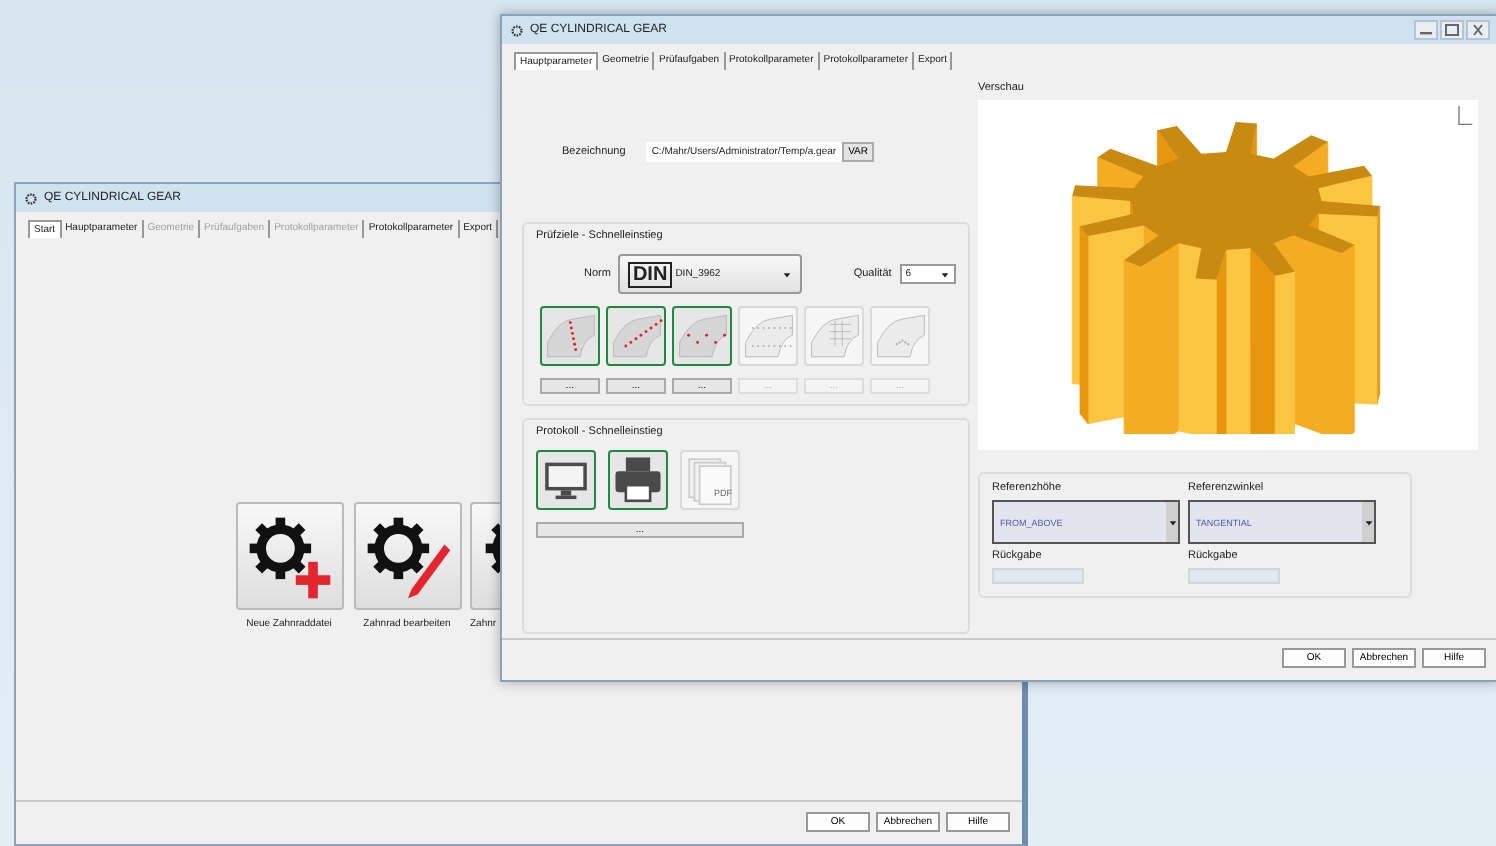  I want to click on maximize-icon, so click(1452, 30).